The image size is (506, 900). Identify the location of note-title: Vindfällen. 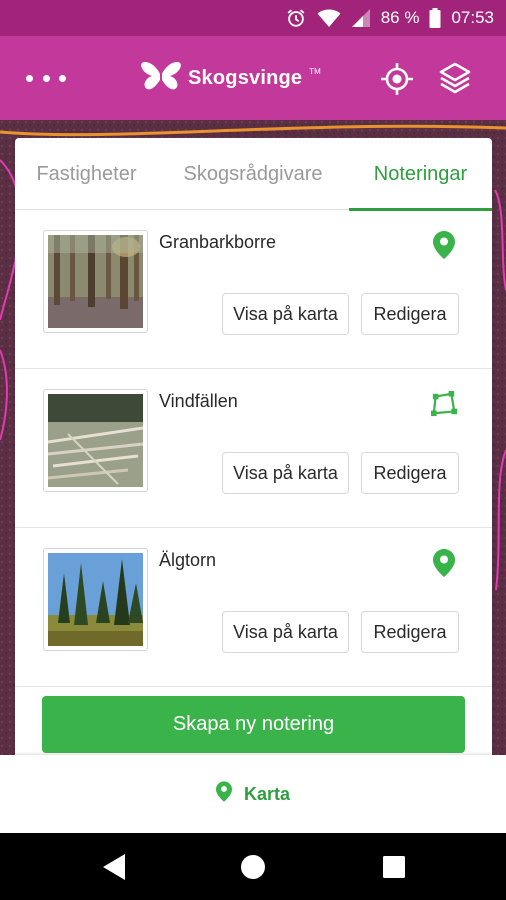
(198, 401).